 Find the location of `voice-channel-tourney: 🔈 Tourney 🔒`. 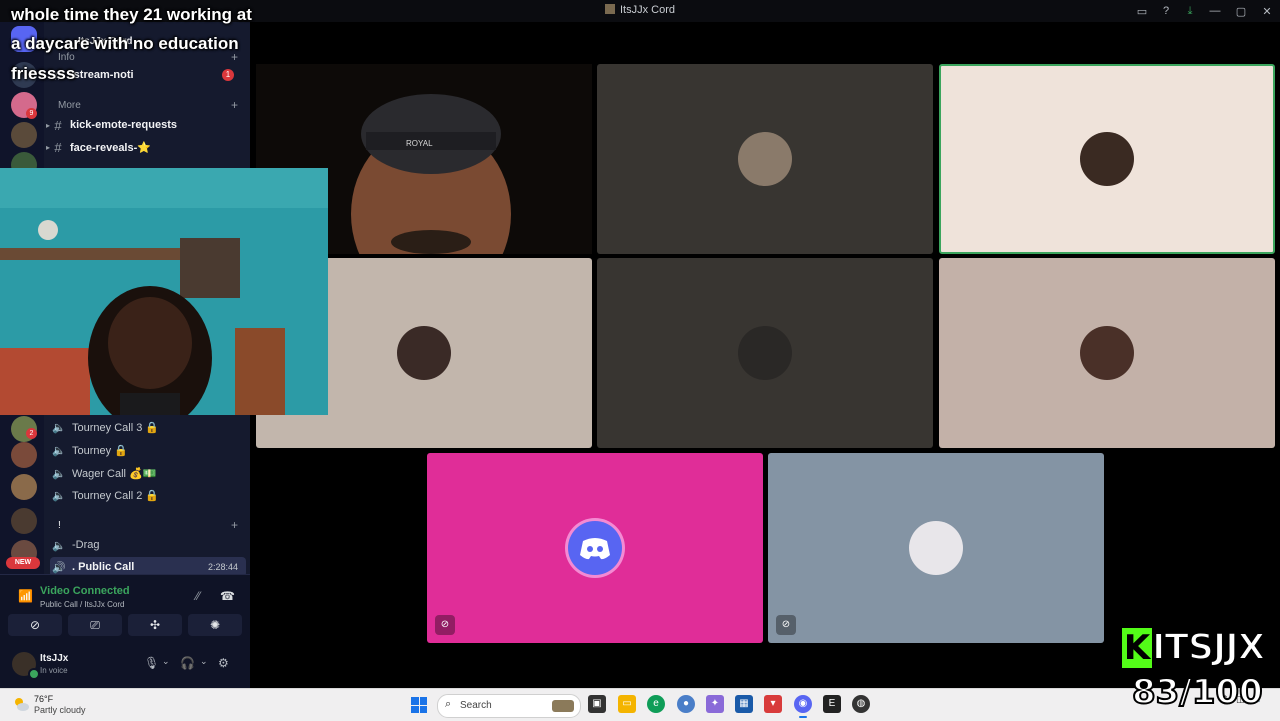

voice-channel-tourney: 🔈 Tourney 🔒 is located at coordinates (148, 450).